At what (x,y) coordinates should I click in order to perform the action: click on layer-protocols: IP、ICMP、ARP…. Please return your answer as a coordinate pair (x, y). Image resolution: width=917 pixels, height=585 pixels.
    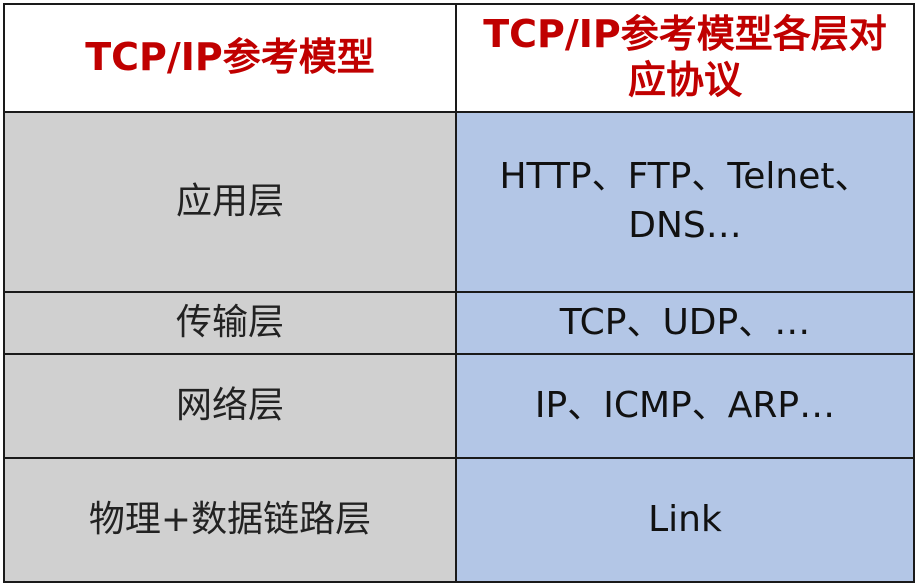
    Looking at the image, I should click on (685, 406).